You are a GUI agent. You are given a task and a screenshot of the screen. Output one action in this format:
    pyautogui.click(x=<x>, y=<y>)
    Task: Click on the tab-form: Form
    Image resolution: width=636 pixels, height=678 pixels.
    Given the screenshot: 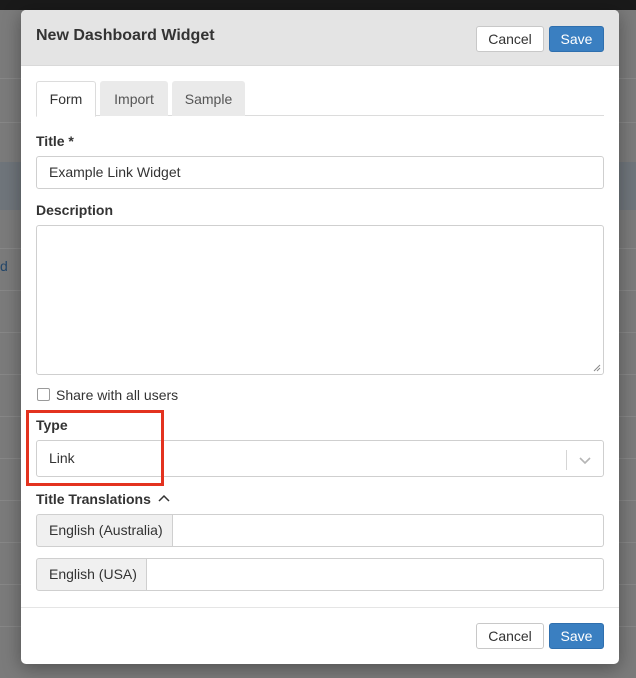 What is the action you would take?
    pyautogui.click(x=66, y=99)
    